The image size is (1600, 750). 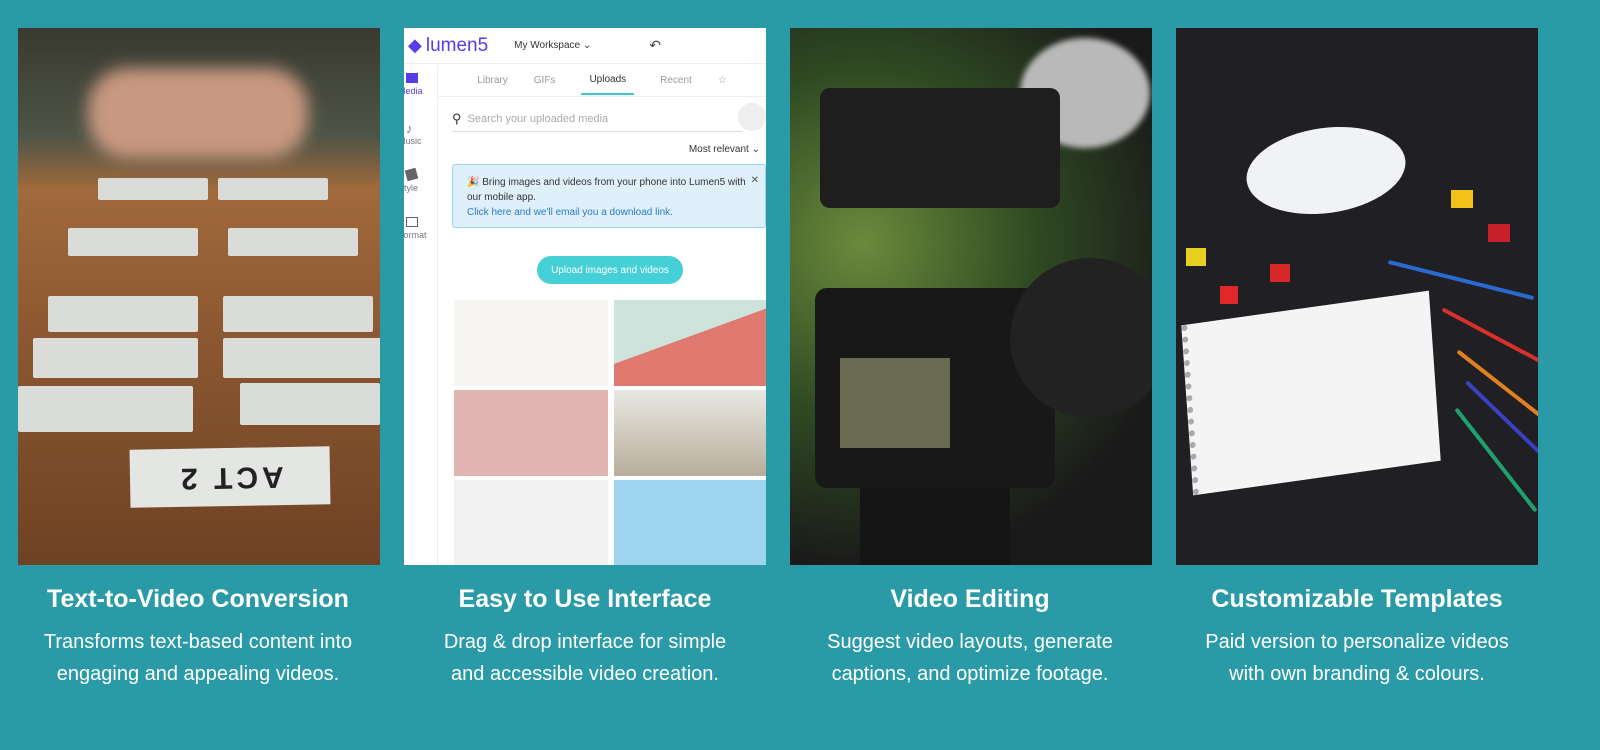 I want to click on logo-icon: ◆, so click(x=415, y=45).